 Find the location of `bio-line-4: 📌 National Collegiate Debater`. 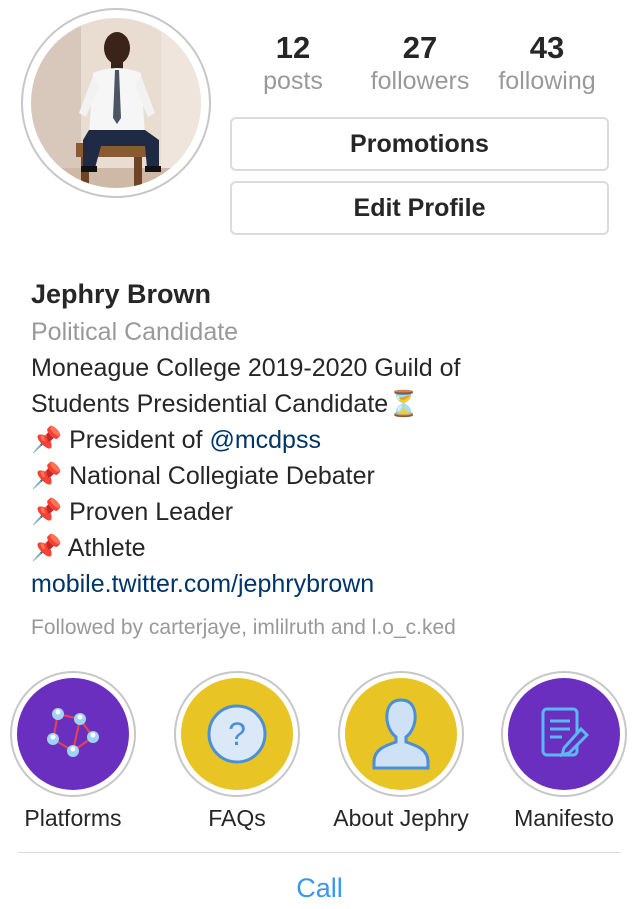

bio-line-4: 📌 National Collegiate Debater is located at coordinates (326, 476).